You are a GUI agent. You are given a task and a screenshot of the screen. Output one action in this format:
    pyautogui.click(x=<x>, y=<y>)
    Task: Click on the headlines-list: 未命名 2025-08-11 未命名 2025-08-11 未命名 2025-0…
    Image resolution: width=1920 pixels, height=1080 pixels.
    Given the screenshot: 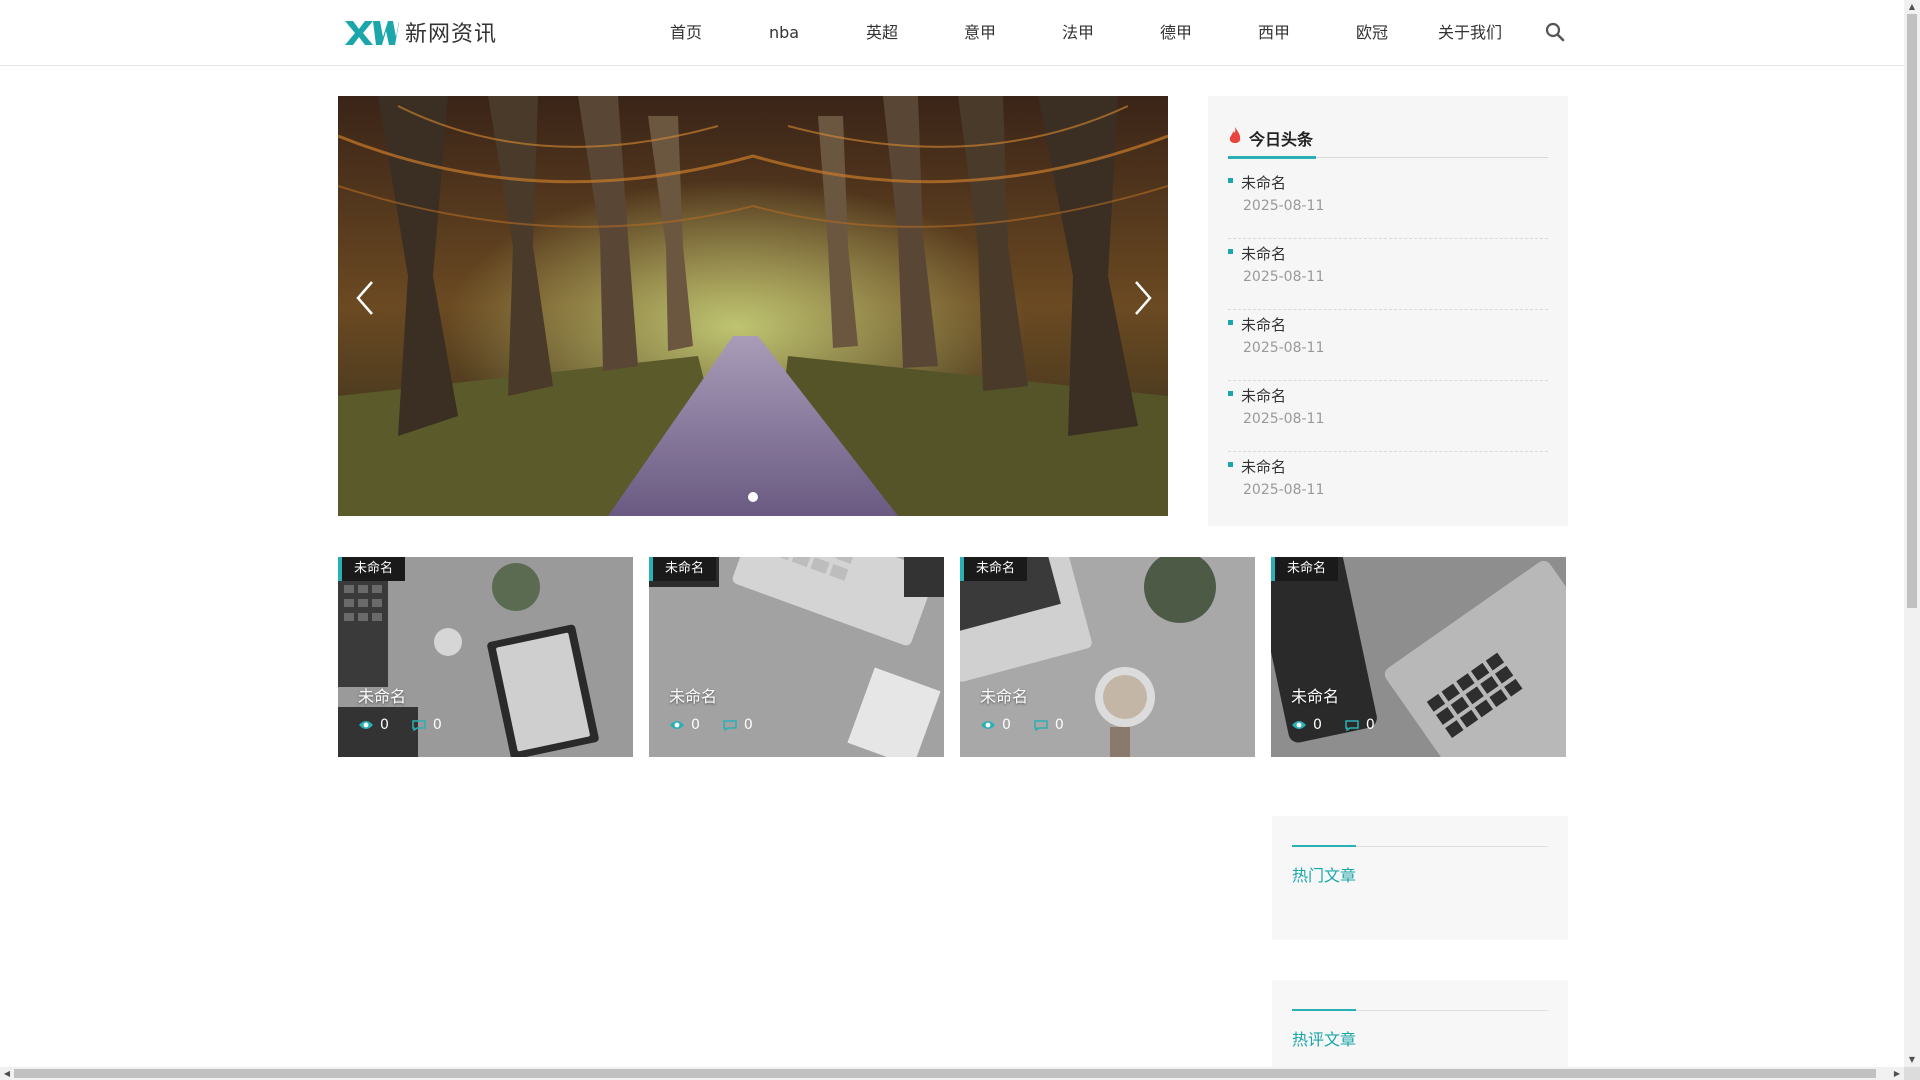 What is the action you would take?
    pyautogui.click(x=1388, y=345)
    